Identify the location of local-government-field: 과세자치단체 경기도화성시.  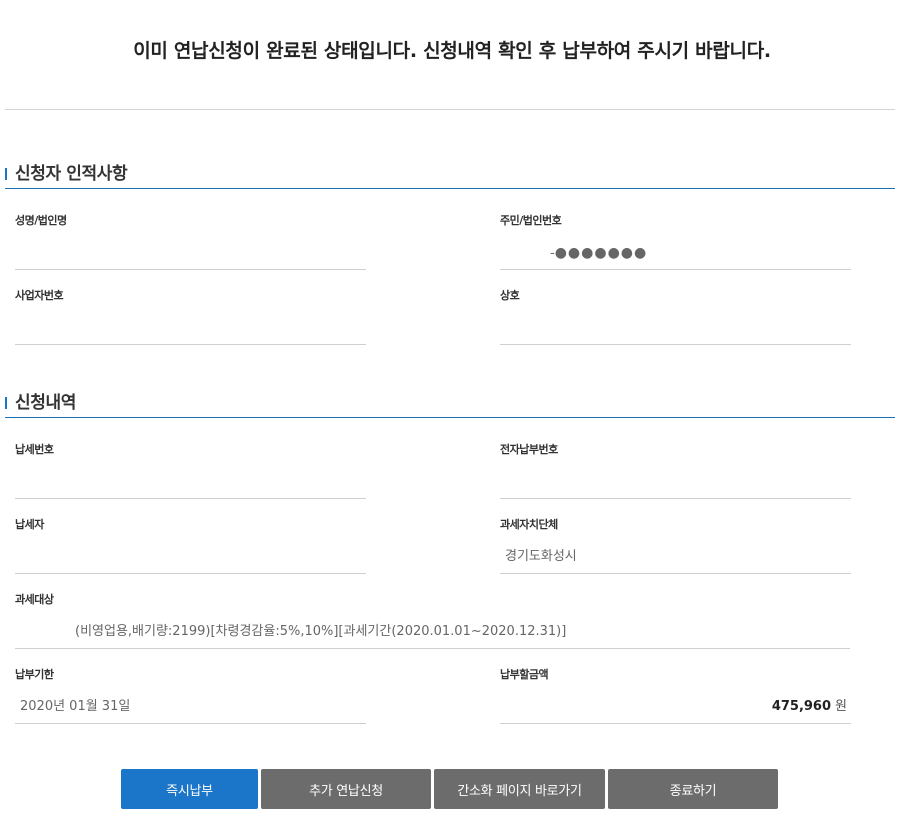
(675, 545).